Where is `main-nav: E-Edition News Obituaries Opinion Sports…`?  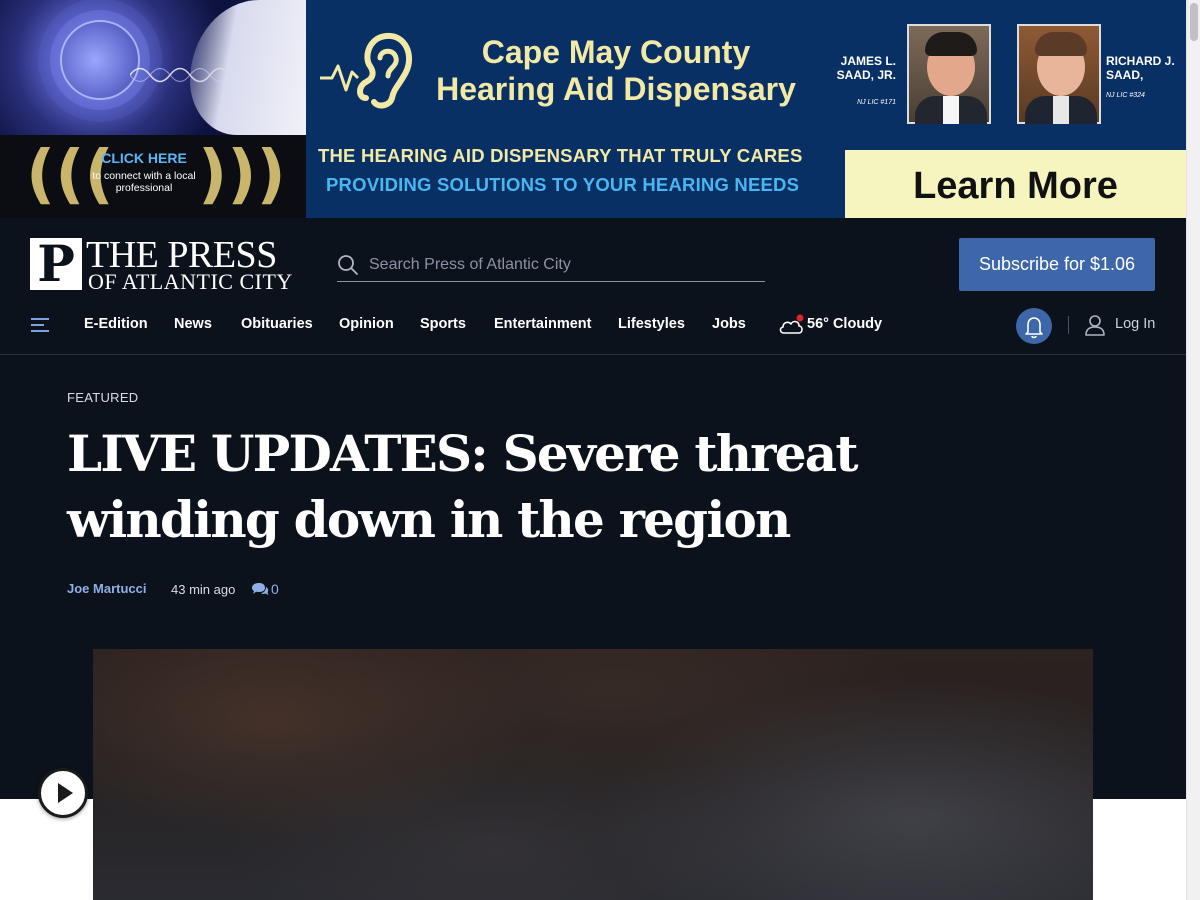 main-nav: E-Edition News Obituaries Opinion Sports… is located at coordinates (593, 326).